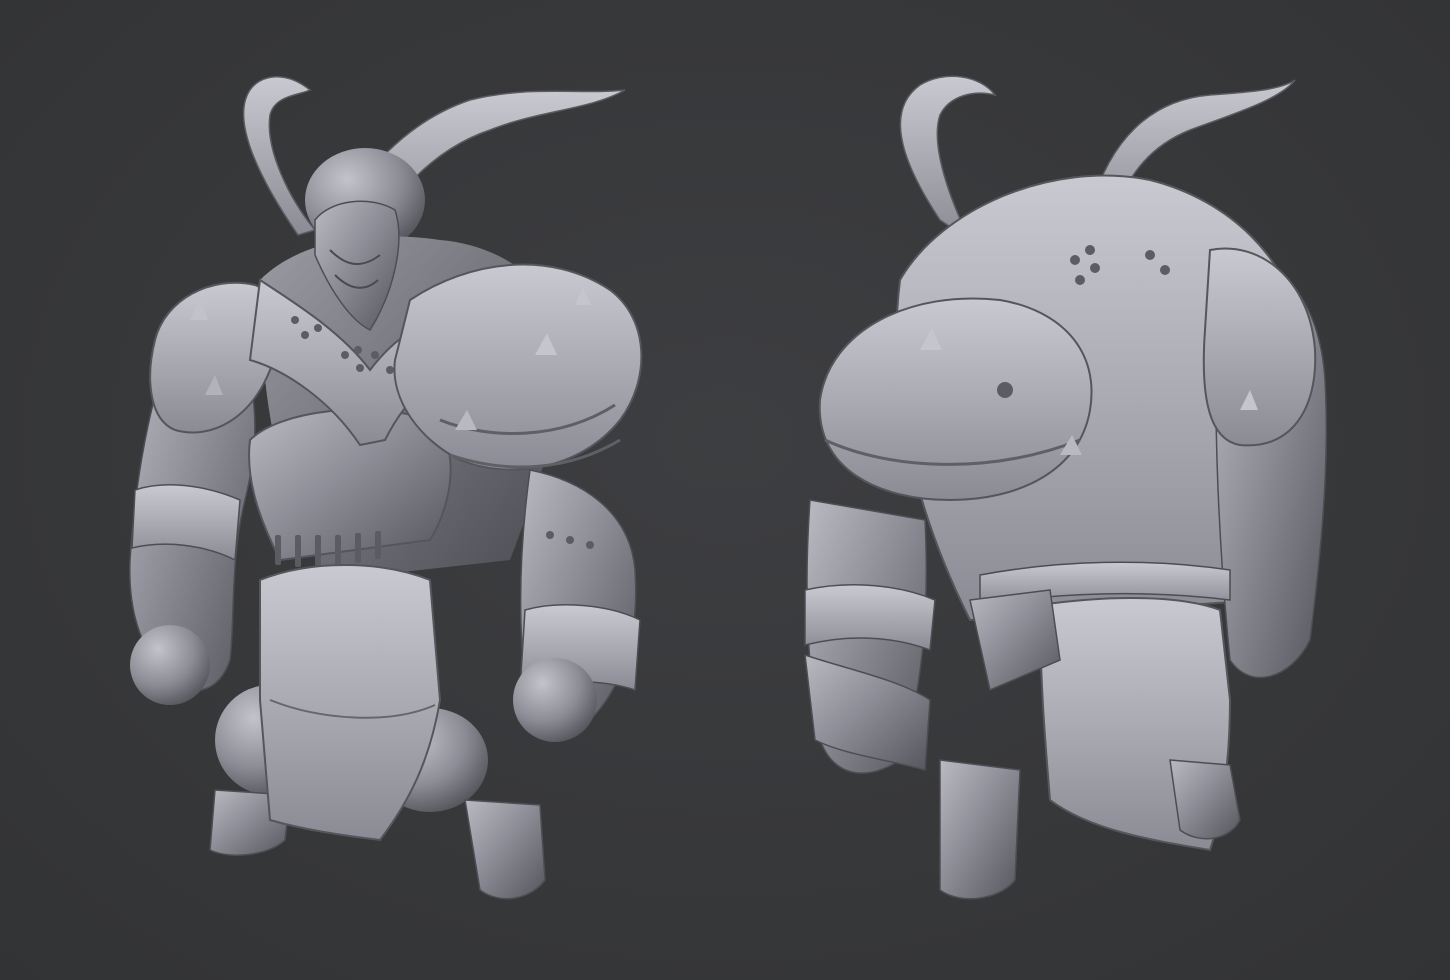  What do you see at coordinates (279, 156) in the screenshot?
I see `left-horn` at bounding box center [279, 156].